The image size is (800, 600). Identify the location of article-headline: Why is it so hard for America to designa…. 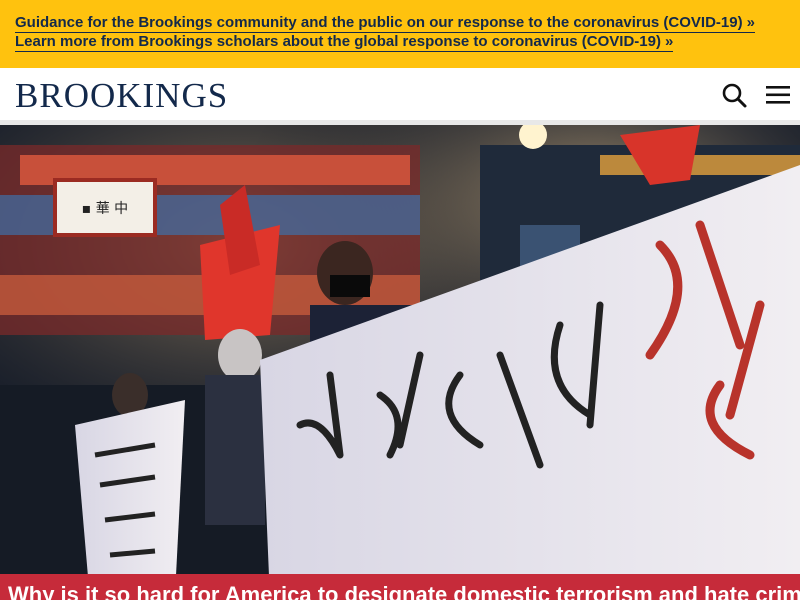
(404, 590).